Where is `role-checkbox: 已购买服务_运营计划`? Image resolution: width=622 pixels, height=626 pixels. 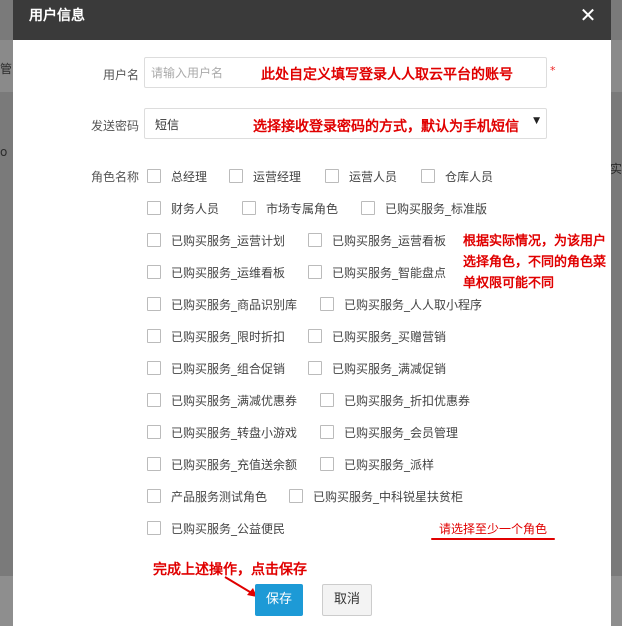
role-checkbox: 已购买服务_运营计划 is located at coordinates (216, 240).